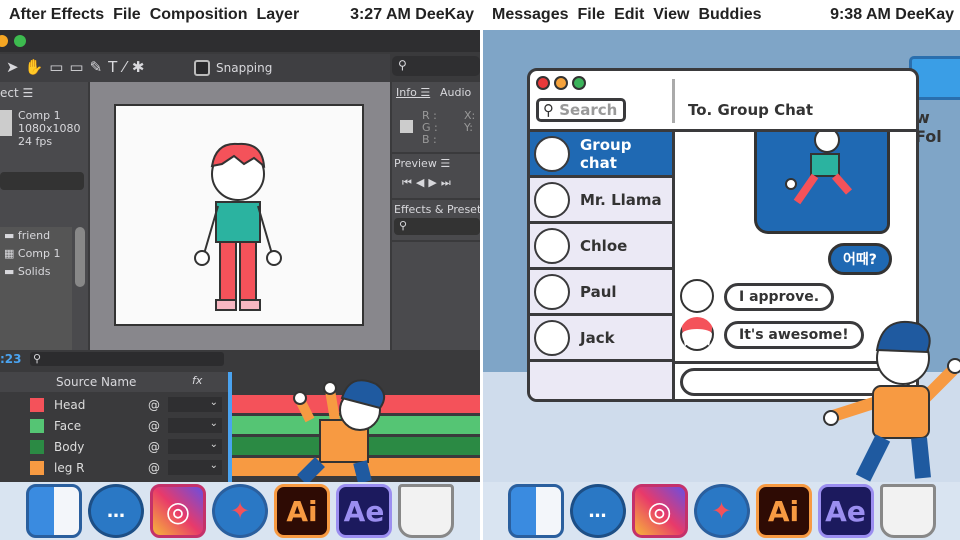  I want to click on menu-layer: Layer, so click(277, 15).